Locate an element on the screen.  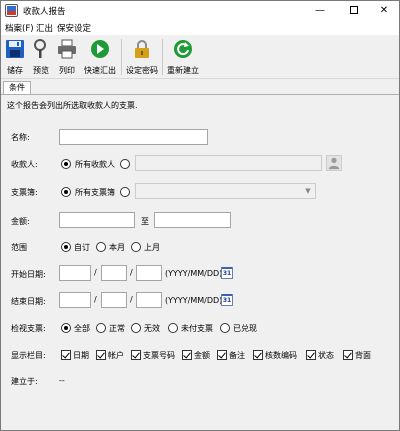
print-label: 列印 is located at coordinates (67, 70).